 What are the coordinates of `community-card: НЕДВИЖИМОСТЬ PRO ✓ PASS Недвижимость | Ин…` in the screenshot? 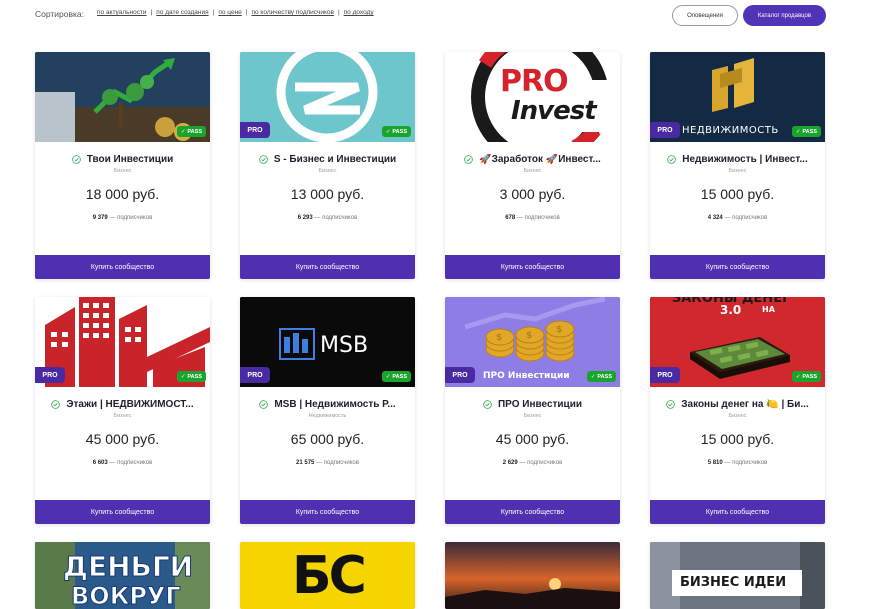 It's located at (737, 165).